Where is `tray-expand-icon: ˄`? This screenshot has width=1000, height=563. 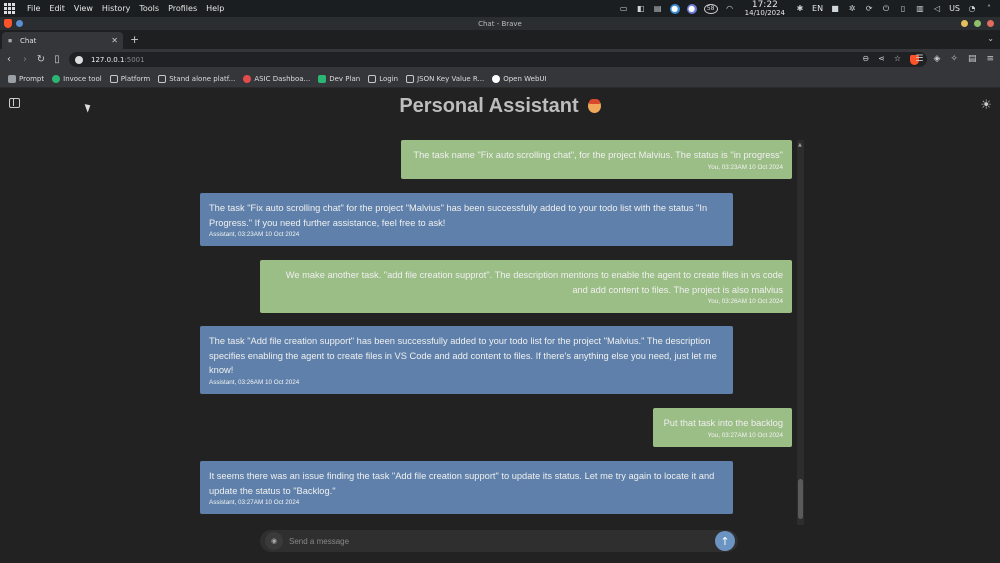 tray-expand-icon: ˄ is located at coordinates (989, 9).